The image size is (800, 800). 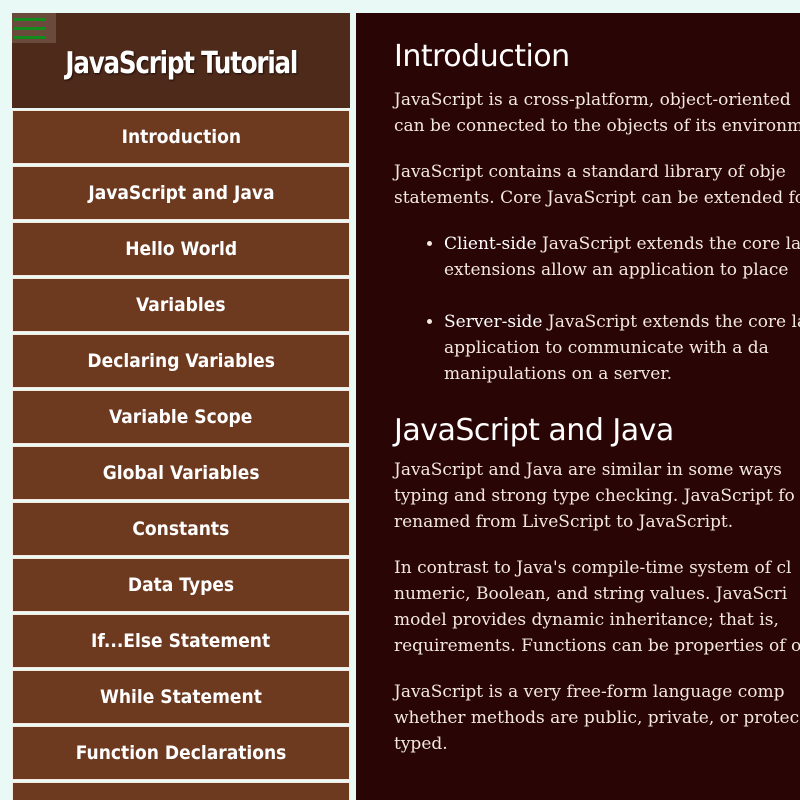 I want to click on sidebar-item-label: Variable Scope, so click(x=181, y=417).